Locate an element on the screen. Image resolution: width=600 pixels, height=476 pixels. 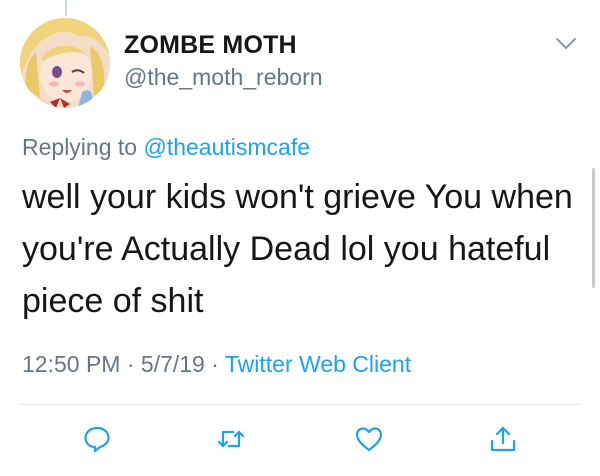
retweet-icon is located at coordinates (231, 439).